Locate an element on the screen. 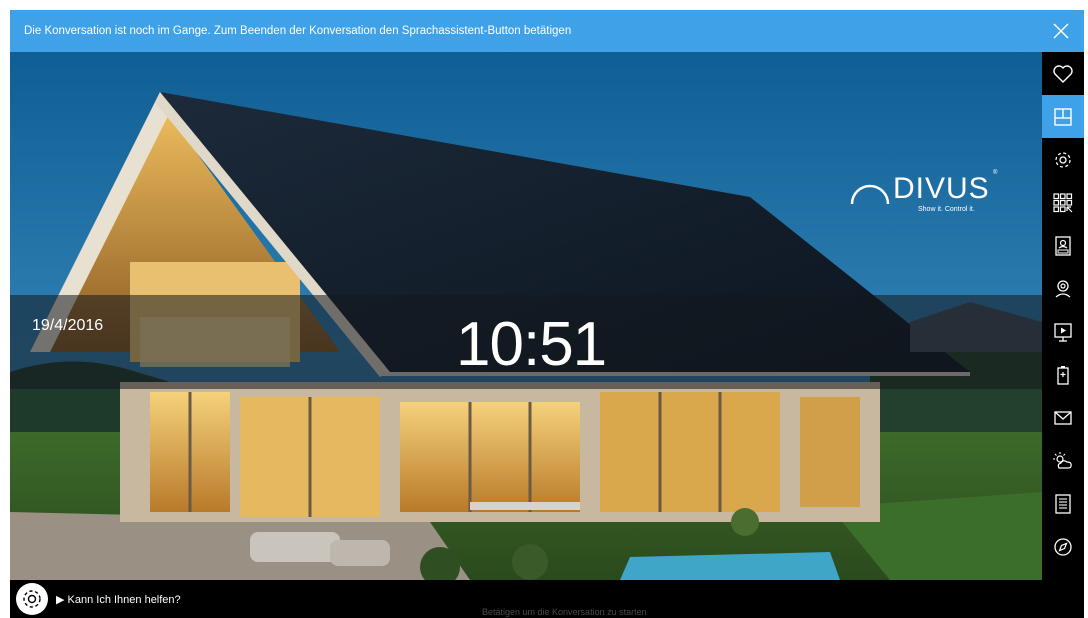  sidebar-item-energy is located at coordinates (1063, 374).